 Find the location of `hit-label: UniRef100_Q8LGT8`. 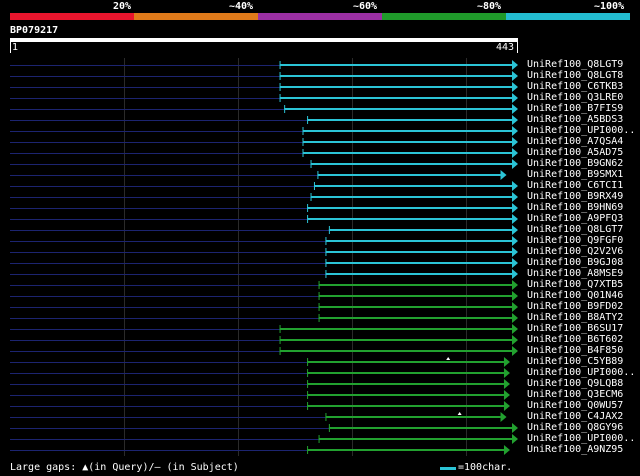

hit-label: UniRef100_Q8LGT8 is located at coordinates (575, 75).